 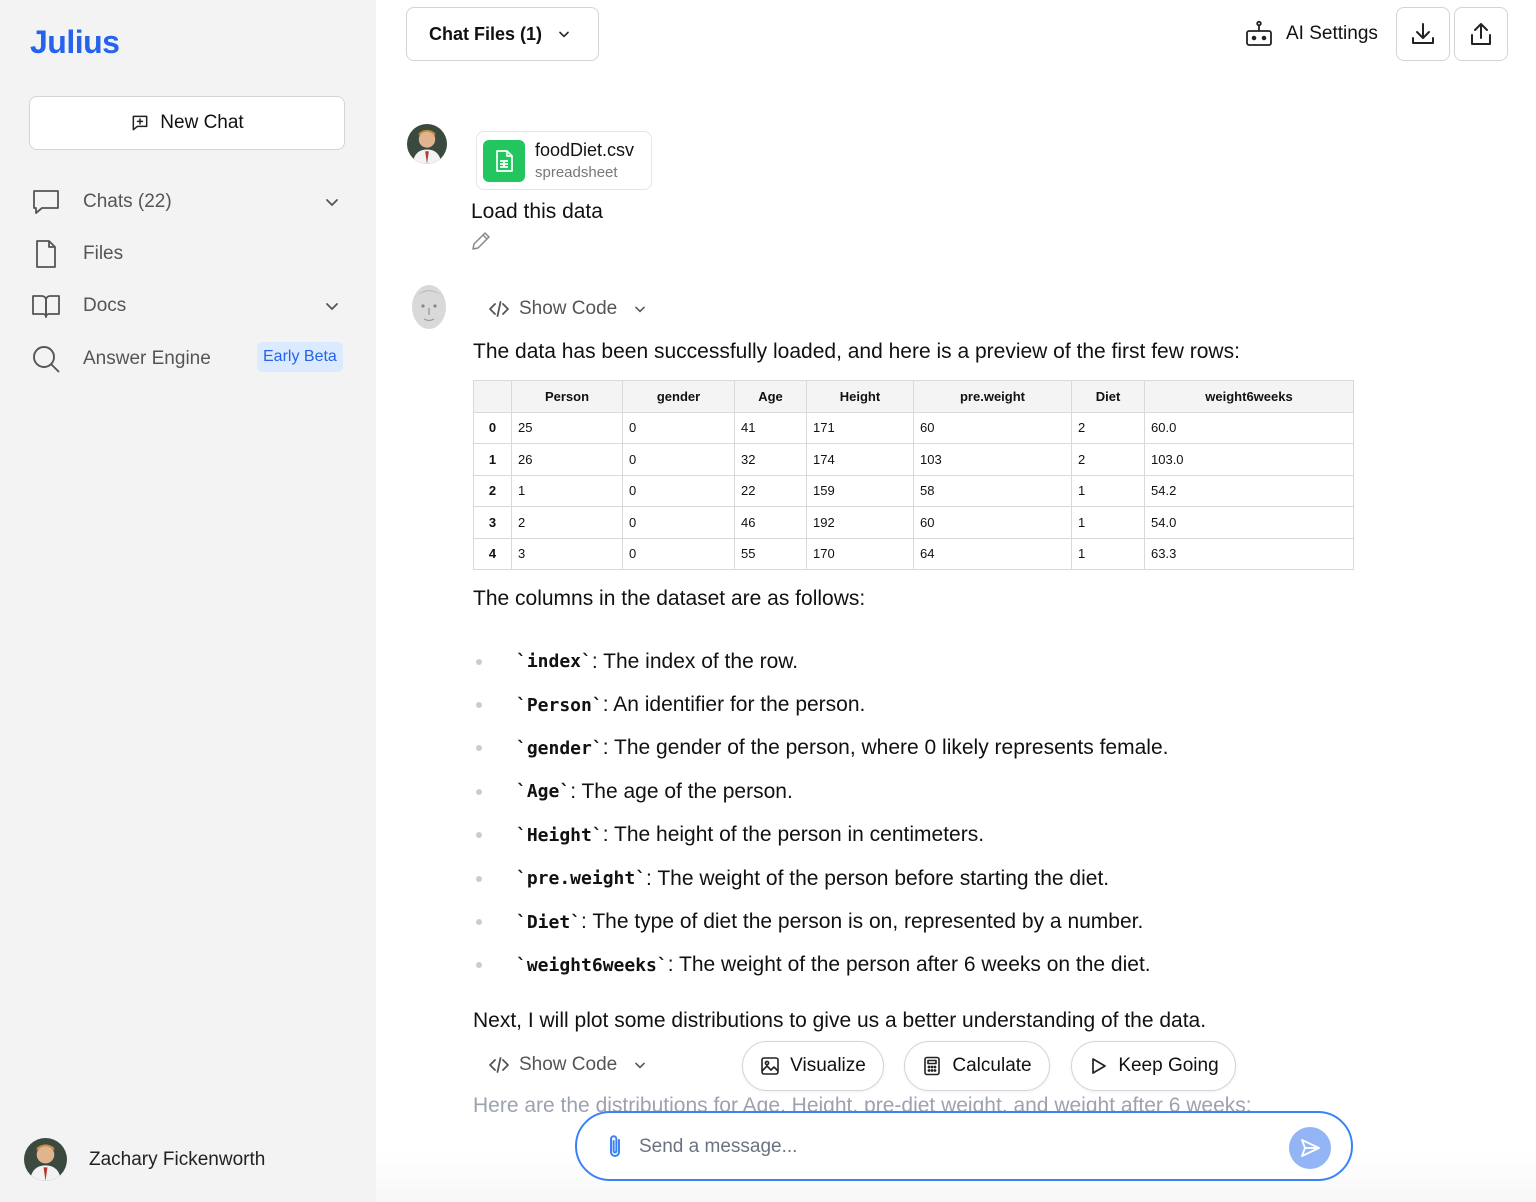 I want to click on attachment-card: foodDiet.csv spreadsheet, so click(x=564, y=160).